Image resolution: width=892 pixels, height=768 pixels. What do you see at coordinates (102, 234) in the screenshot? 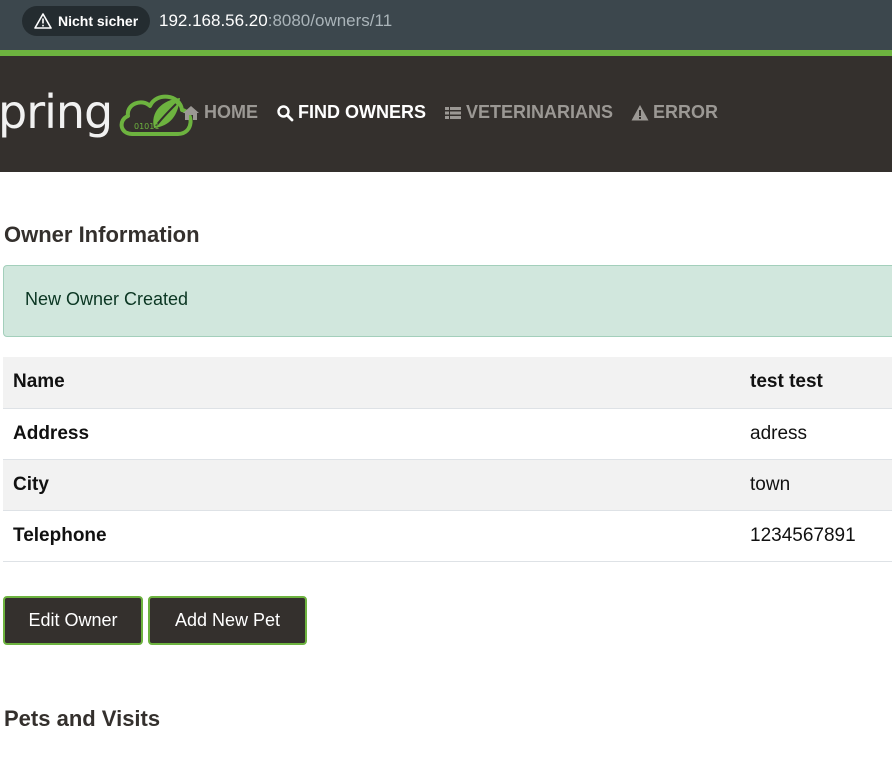
I see `page-title: Owner Information` at bounding box center [102, 234].